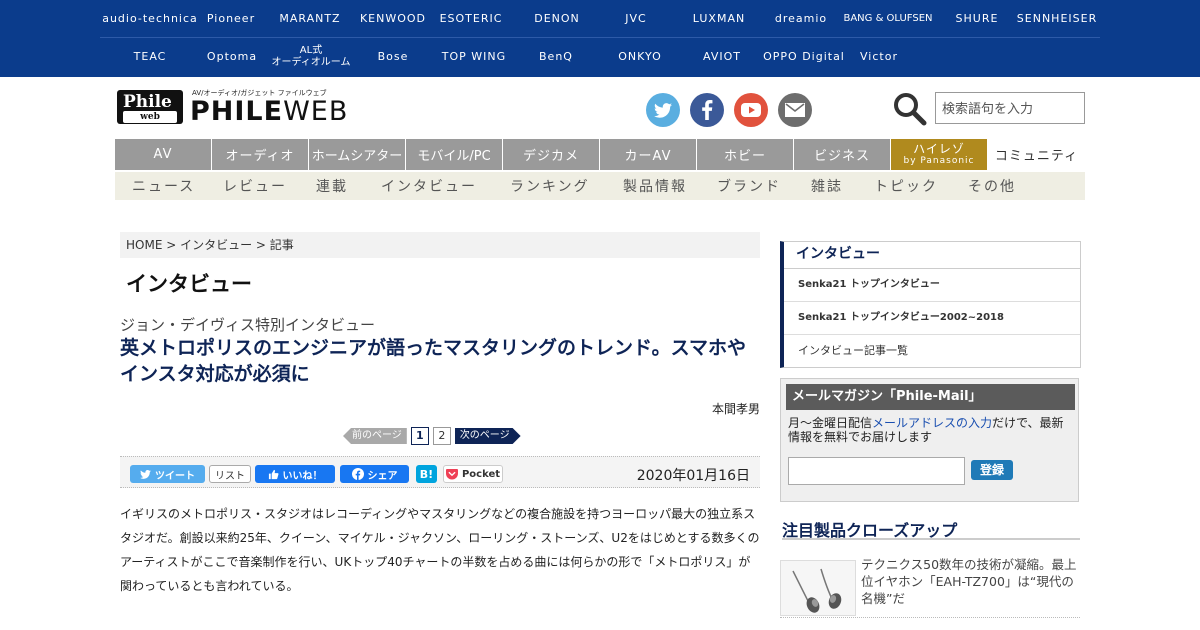  What do you see at coordinates (150, 18) in the screenshot?
I see `brand-link-audio-technica: audio-technica` at bounding box center [150, 18].